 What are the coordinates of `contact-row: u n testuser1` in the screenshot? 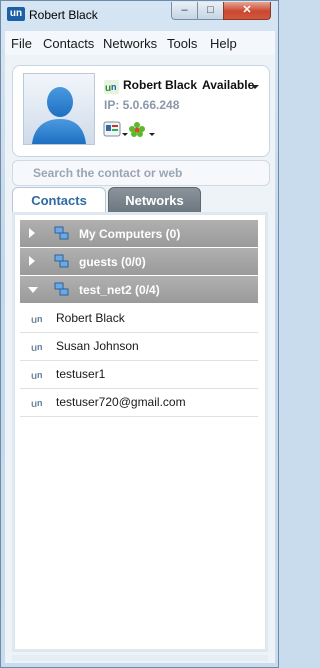 It's located at (139, 375).